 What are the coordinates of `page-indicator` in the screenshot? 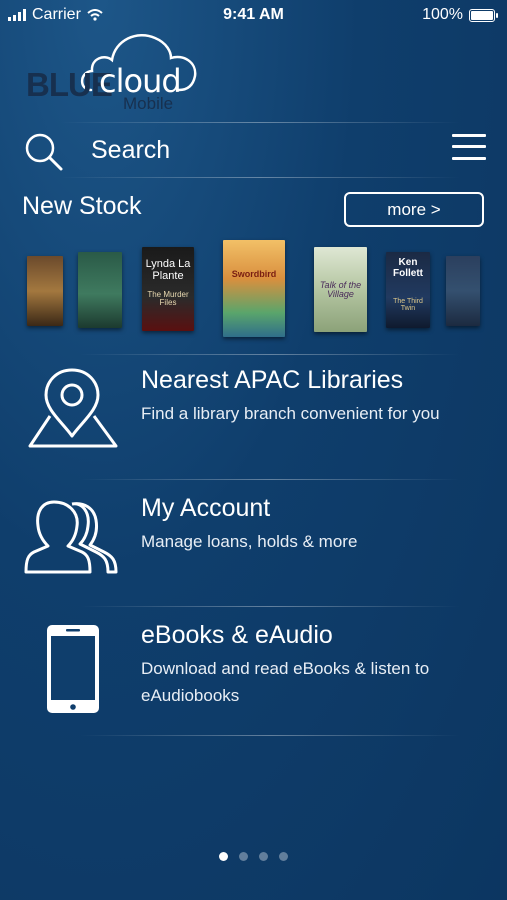 It's located at (253, 856).